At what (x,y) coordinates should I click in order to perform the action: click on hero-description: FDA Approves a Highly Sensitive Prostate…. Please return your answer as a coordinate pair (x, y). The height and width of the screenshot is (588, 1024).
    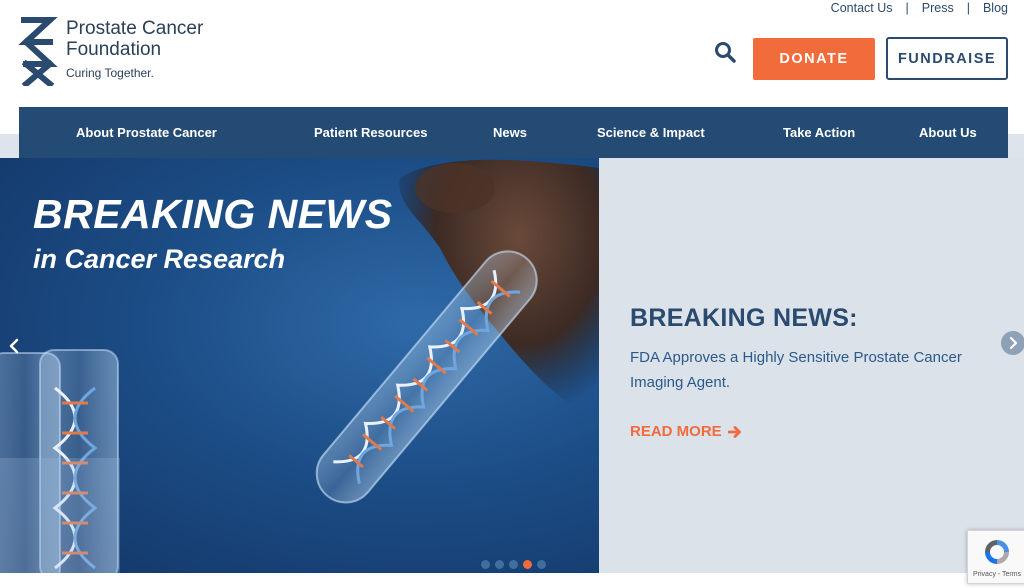
    Looking at the image, I should click on (796, 370).